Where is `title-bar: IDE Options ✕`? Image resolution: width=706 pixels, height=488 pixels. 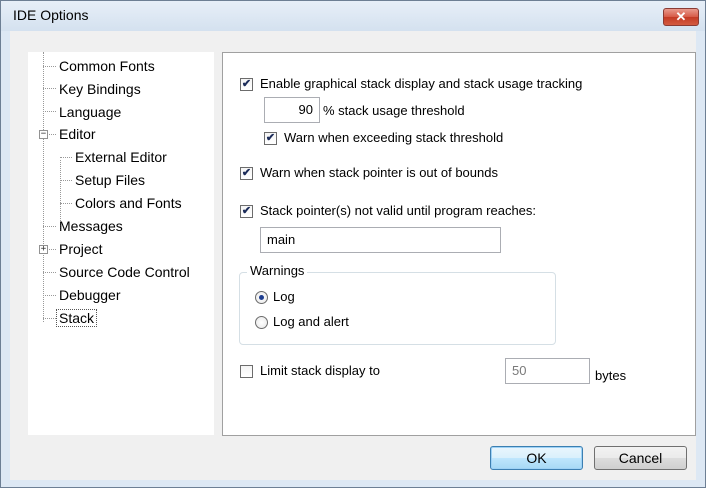 title-bar: IDE Options ✕ is located at coordinates (353, 16).